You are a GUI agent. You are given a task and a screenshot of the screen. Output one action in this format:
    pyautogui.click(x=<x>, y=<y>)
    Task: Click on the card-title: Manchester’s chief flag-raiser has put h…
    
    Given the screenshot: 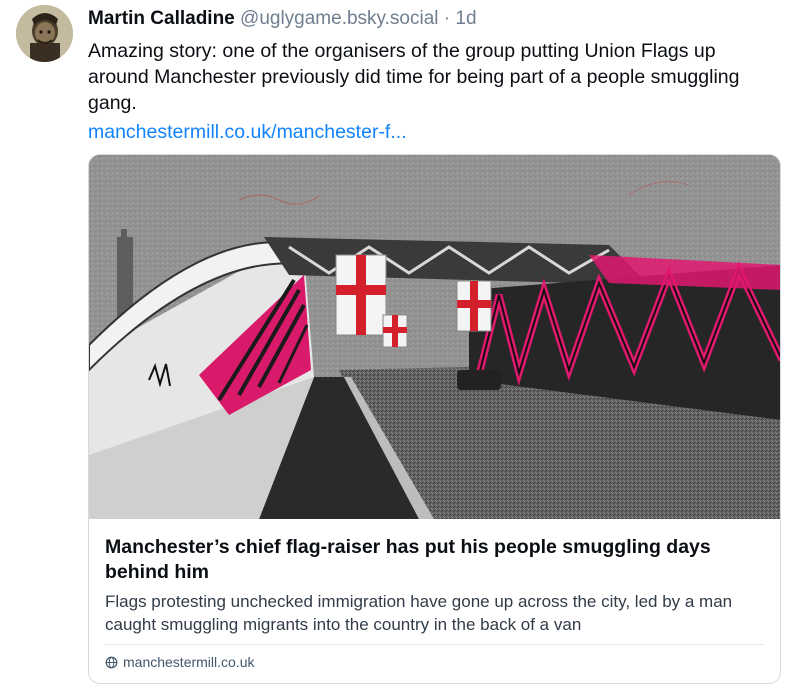 What is the action you would take?
    pyautogui.click(x=434, y=560)
    